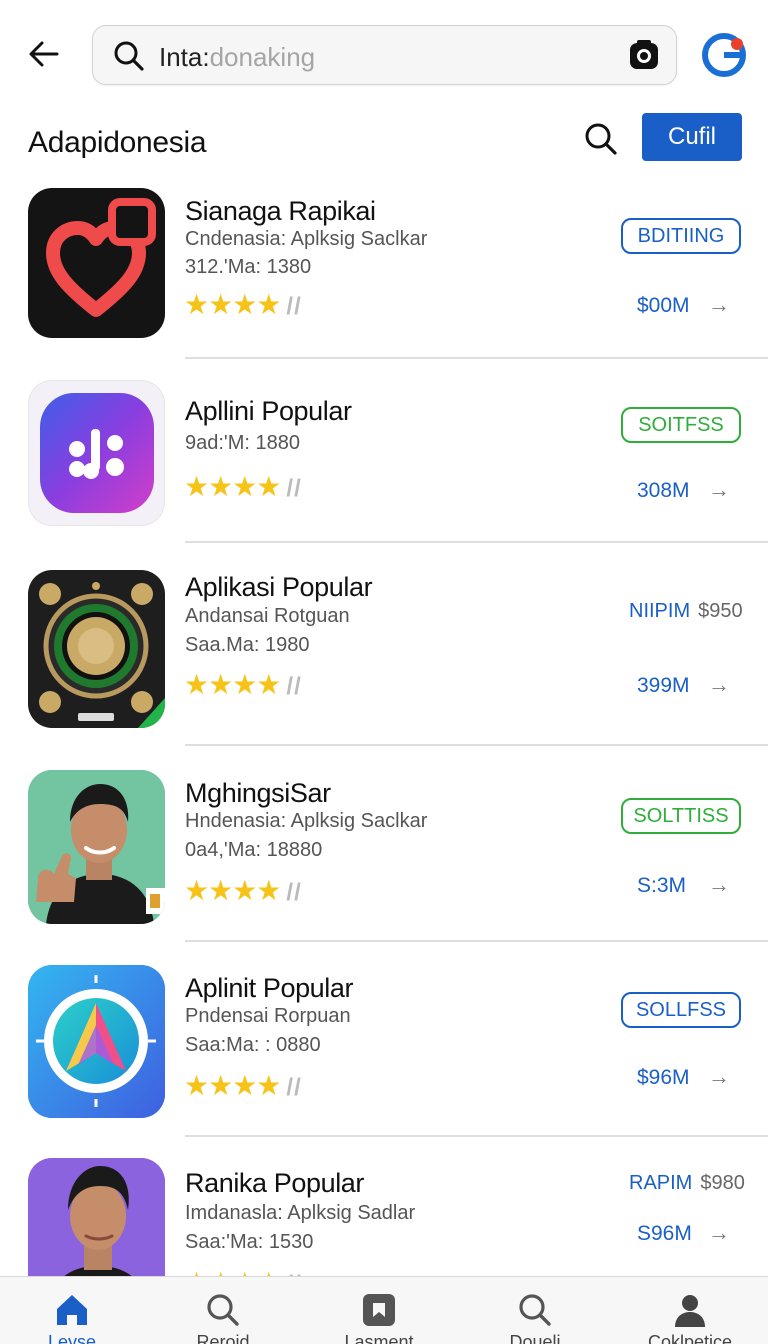 The width and height of the screenshot is (768, 1344). Describe the element at coordinates (96, 263) in the screenshot. I see `heart-chat-icon` at that location.